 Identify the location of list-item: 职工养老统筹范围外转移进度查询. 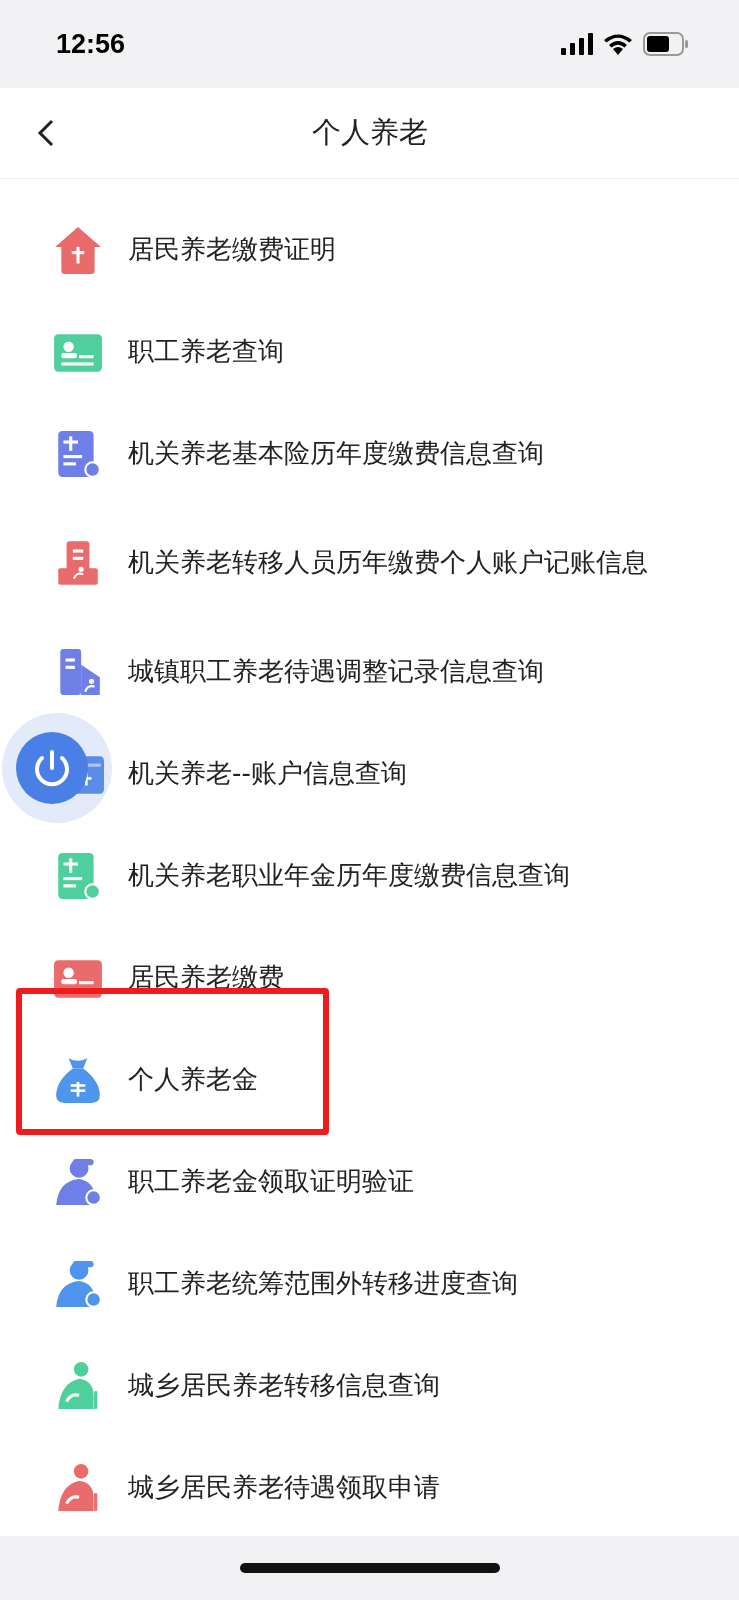
(369, 1284).